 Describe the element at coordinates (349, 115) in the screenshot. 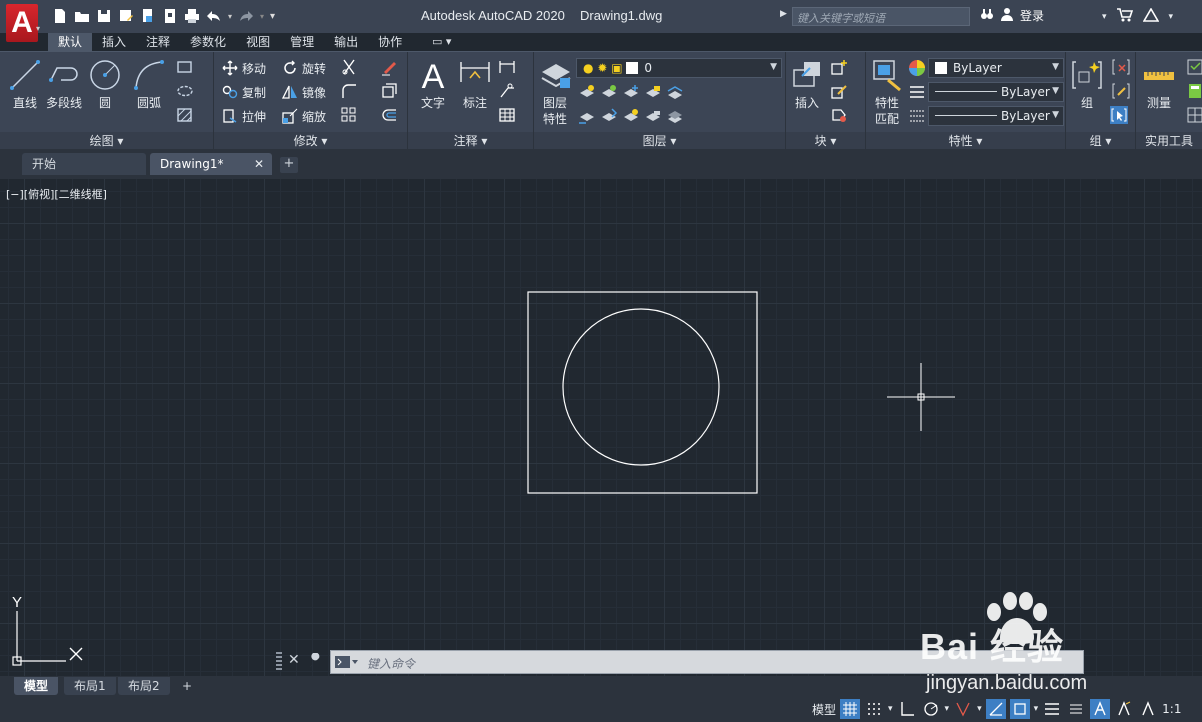

I see `array-icon` at that location.